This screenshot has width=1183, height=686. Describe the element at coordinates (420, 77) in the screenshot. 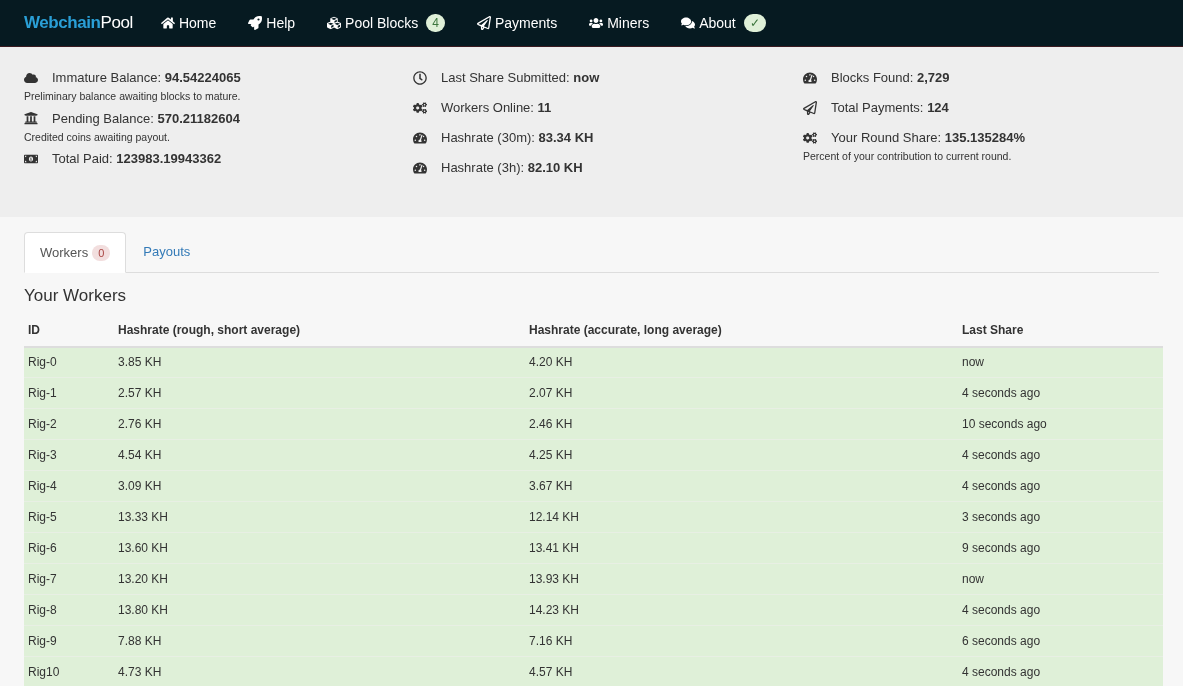

I see `clock-icon` at that location.